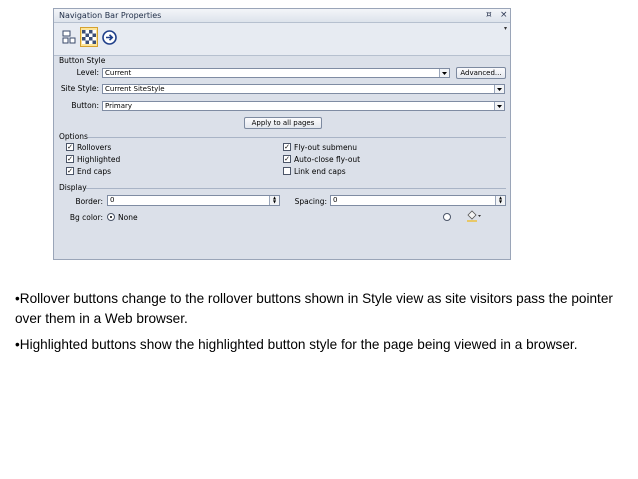  I want to click on auto-close-fly-out-label: Auto-close fly-out, so click(327, 159).